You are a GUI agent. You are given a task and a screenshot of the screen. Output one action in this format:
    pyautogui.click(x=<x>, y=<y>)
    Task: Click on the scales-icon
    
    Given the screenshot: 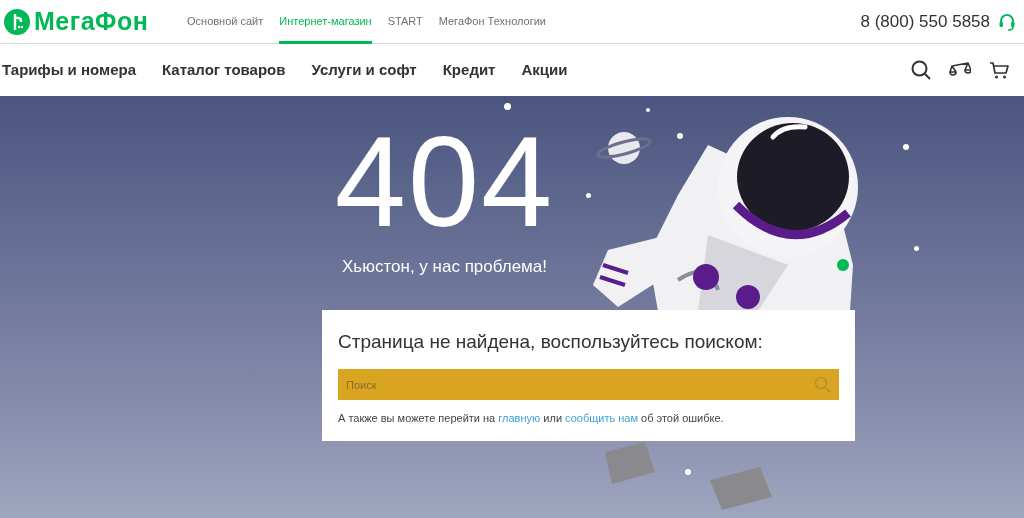 What is the action you would take?
    pyautogui.click(x=960, y=70)
    